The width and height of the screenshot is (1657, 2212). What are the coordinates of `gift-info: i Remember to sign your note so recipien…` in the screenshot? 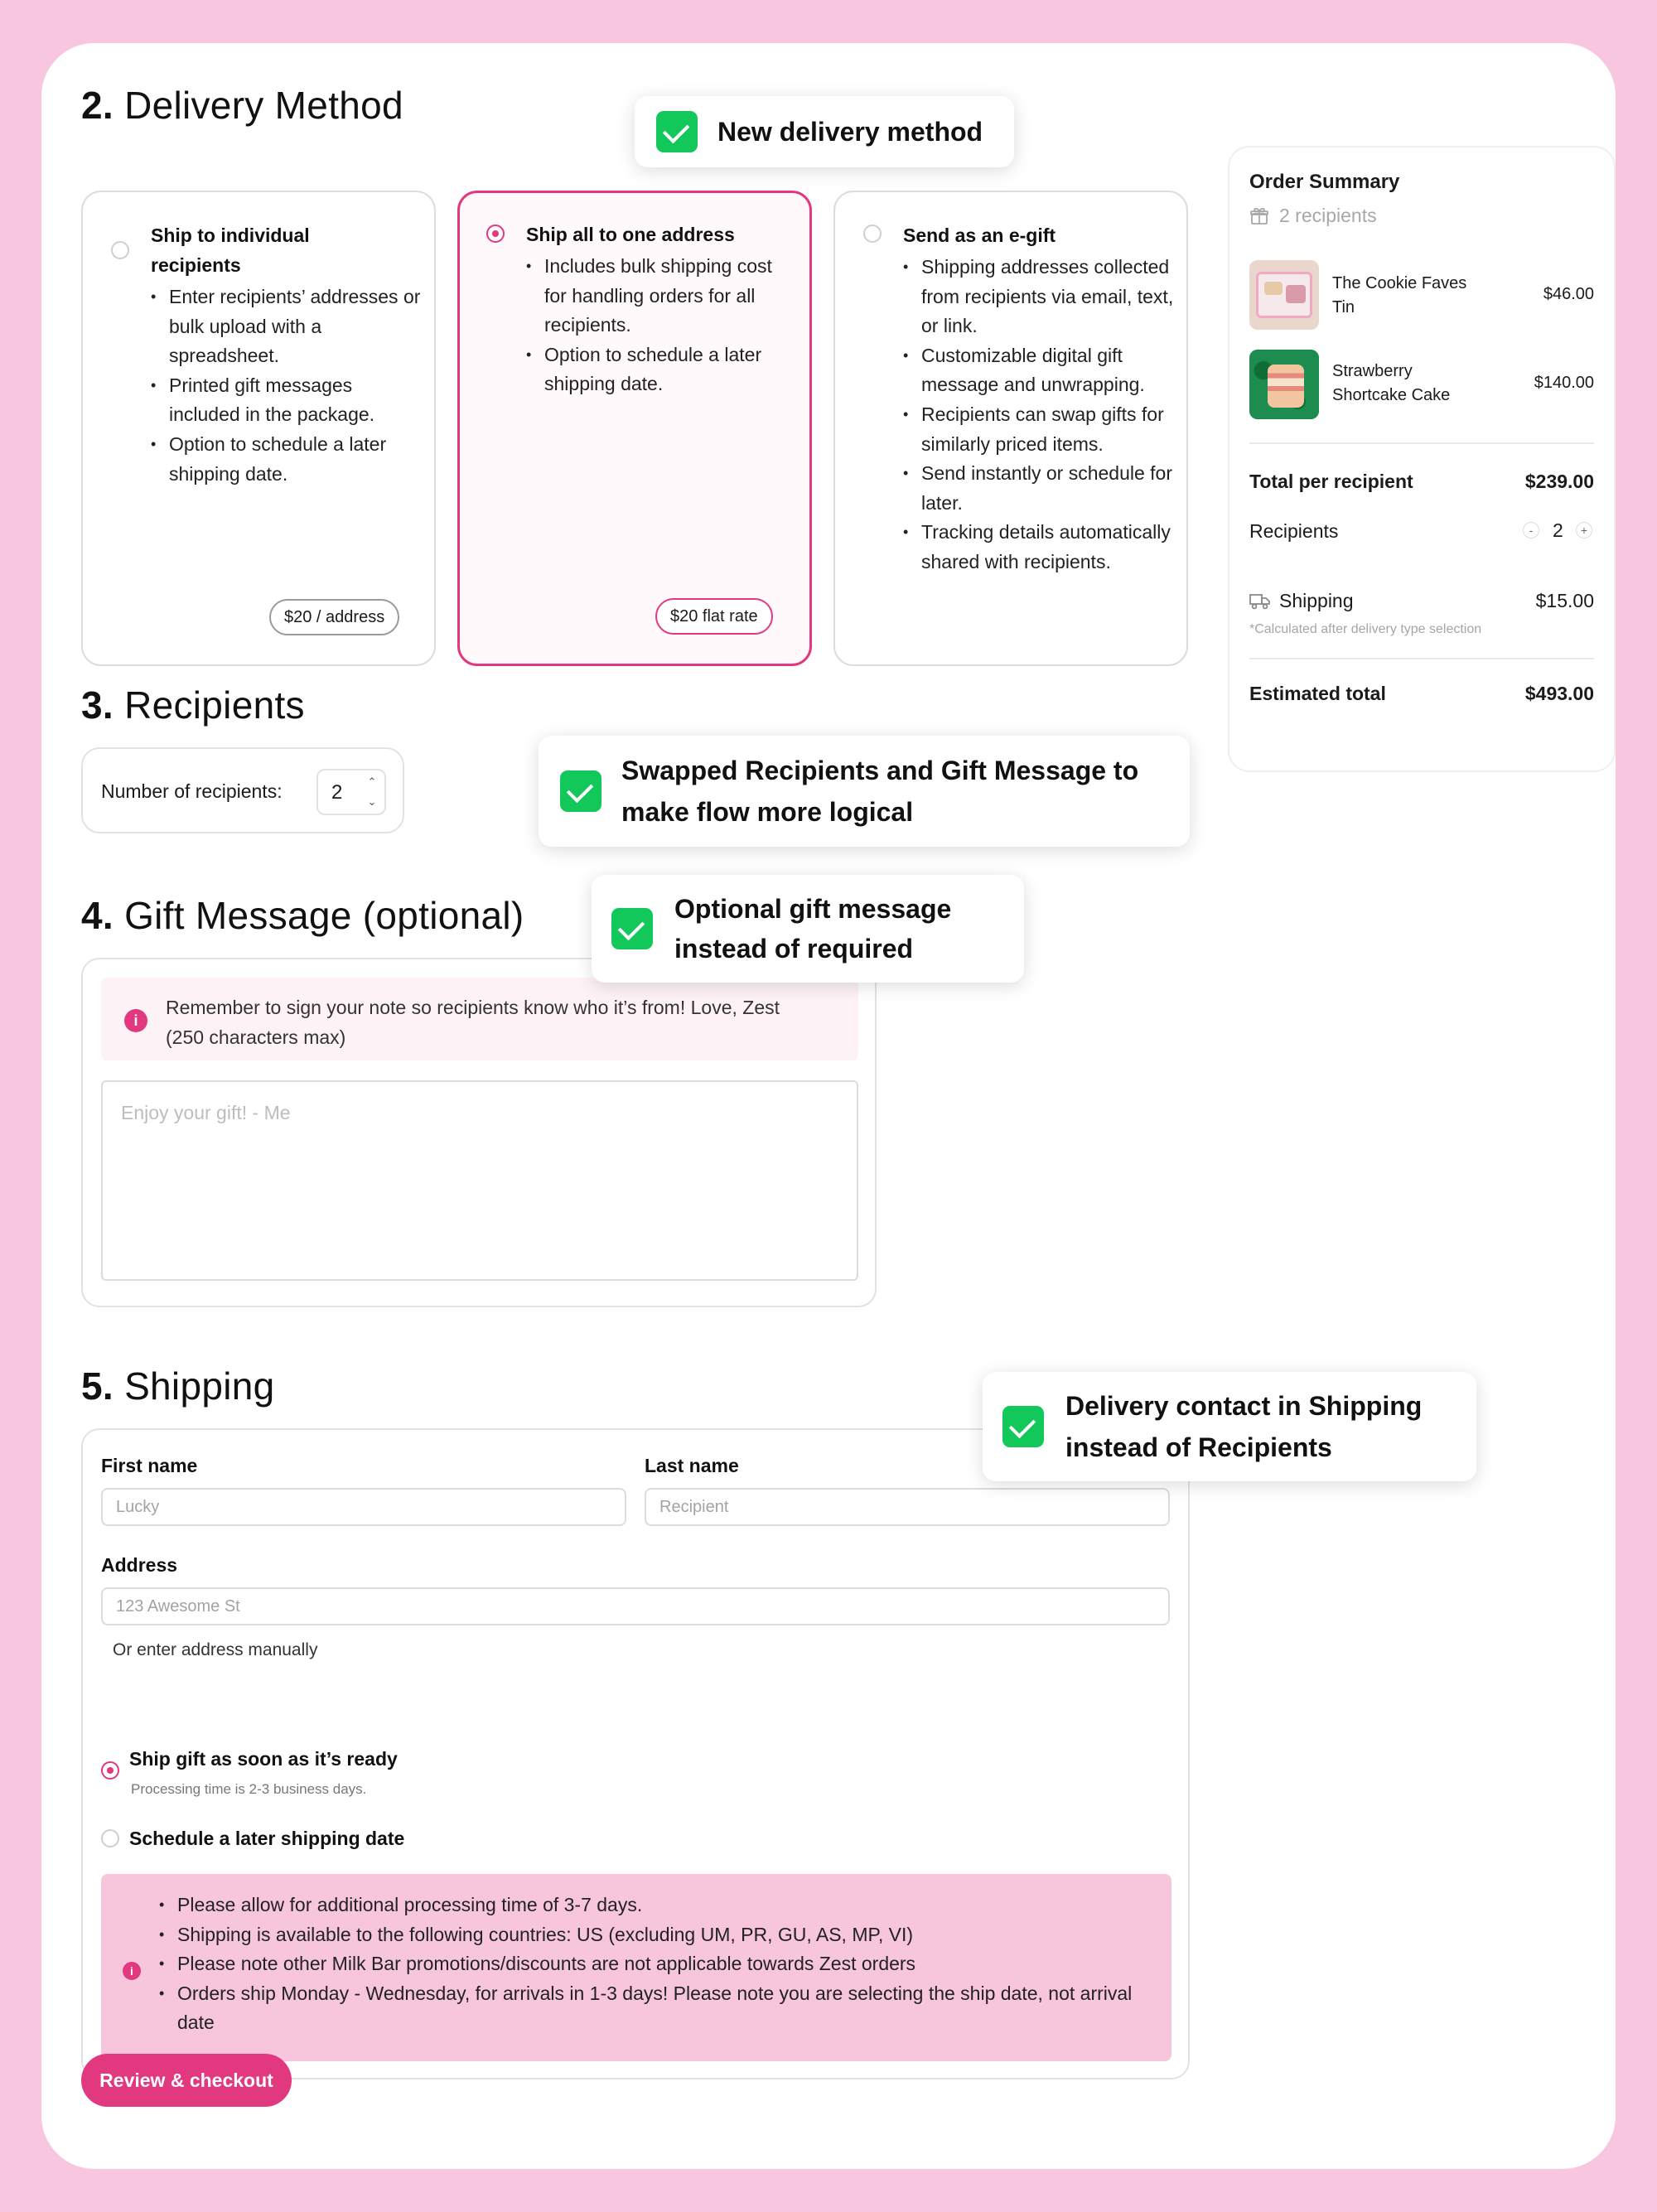 It's located at (480, 1019).